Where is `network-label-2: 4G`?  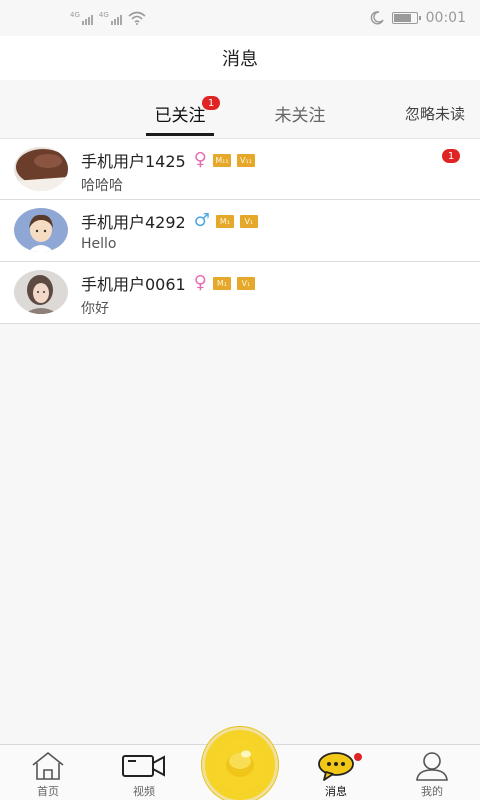 network-label-2: 4G is located at coordinates (103, 15).